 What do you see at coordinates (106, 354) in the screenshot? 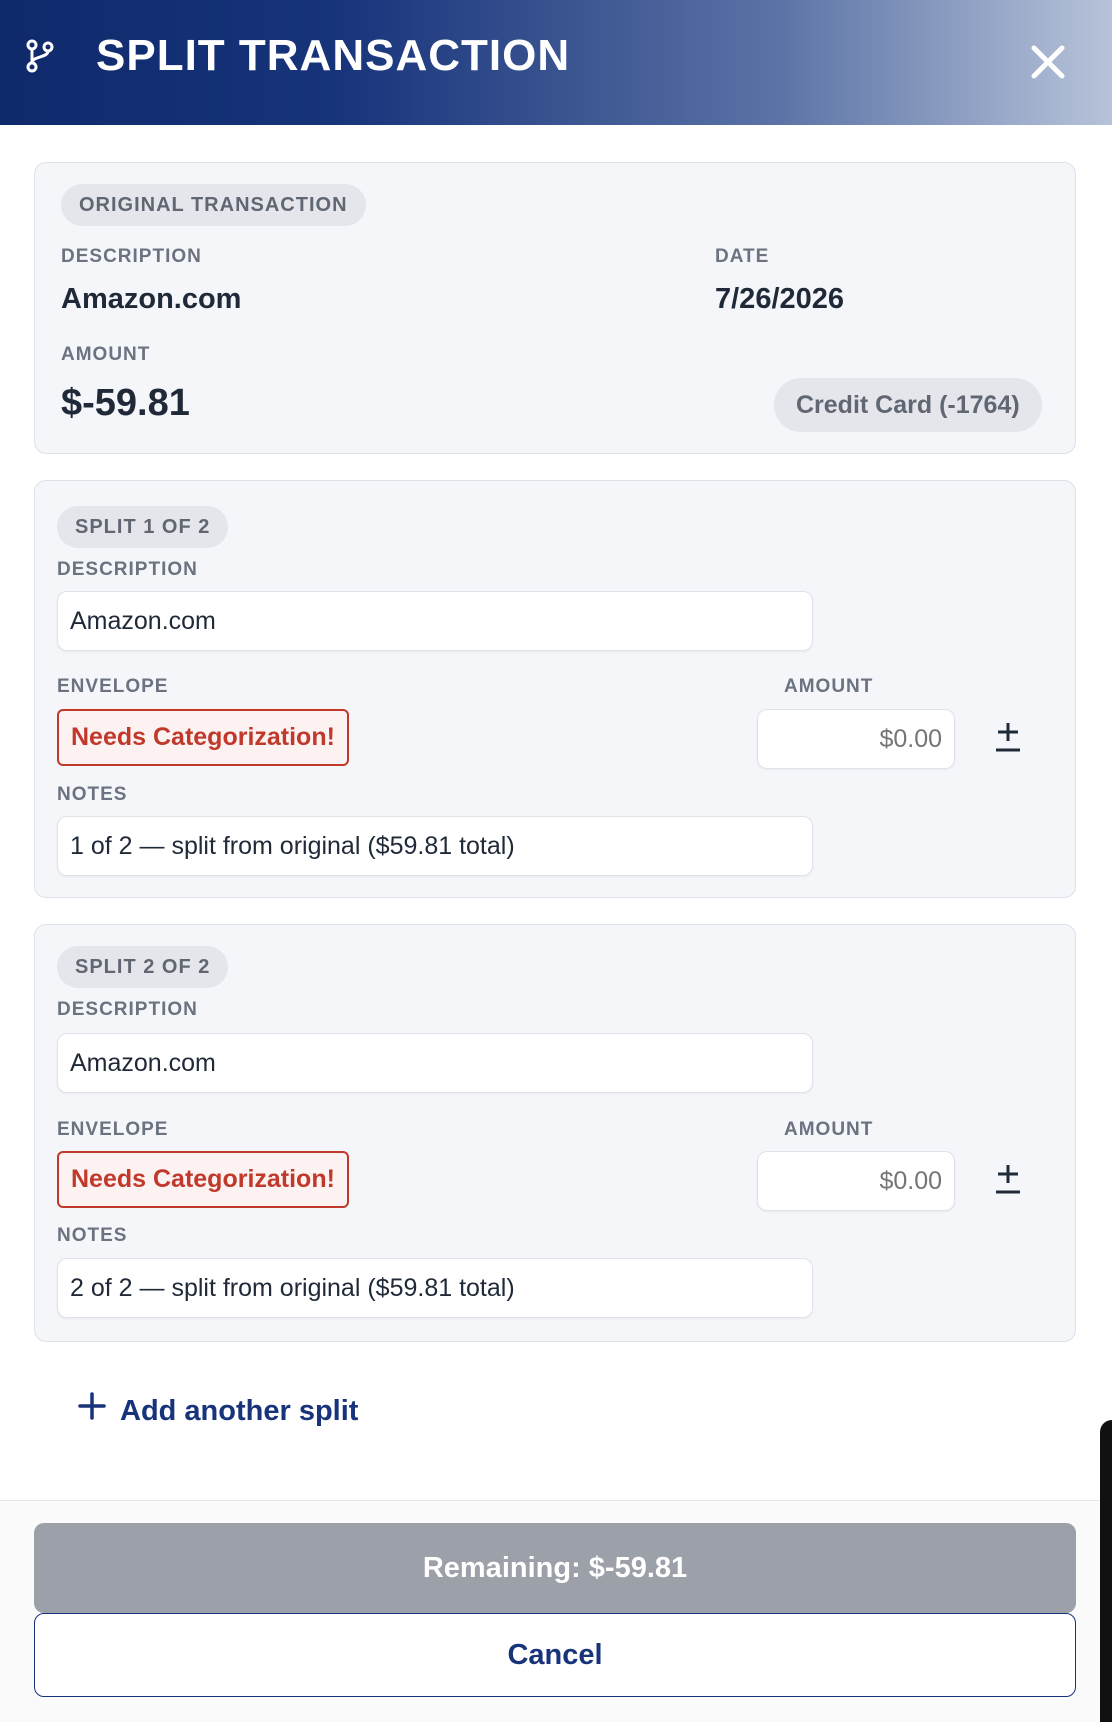
I see `amount-label: AMOUNT` at bounding box center [106, 354].